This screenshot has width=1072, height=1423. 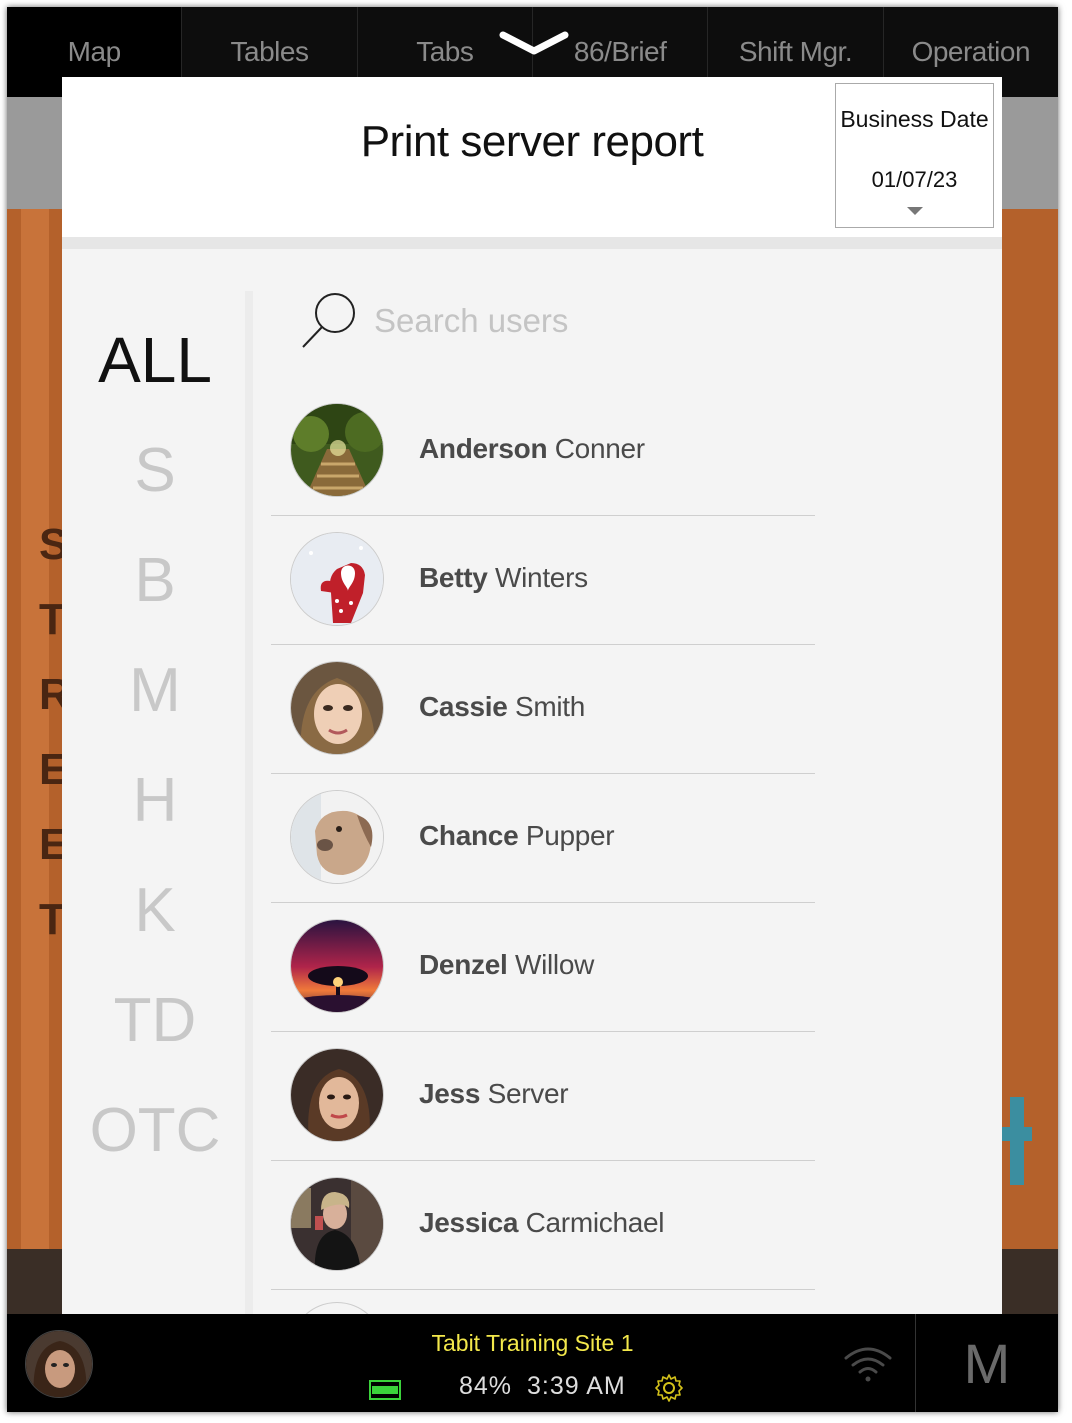 I want to click on letter-index-b: B, so click(x=155, y=580).